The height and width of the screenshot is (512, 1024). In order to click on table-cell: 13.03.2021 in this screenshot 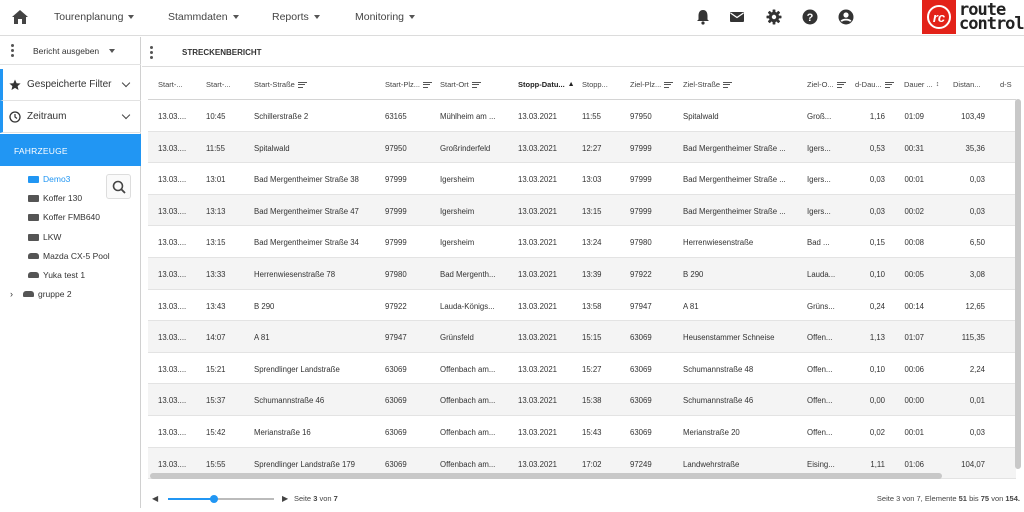, I will do `click(538, 369)`.